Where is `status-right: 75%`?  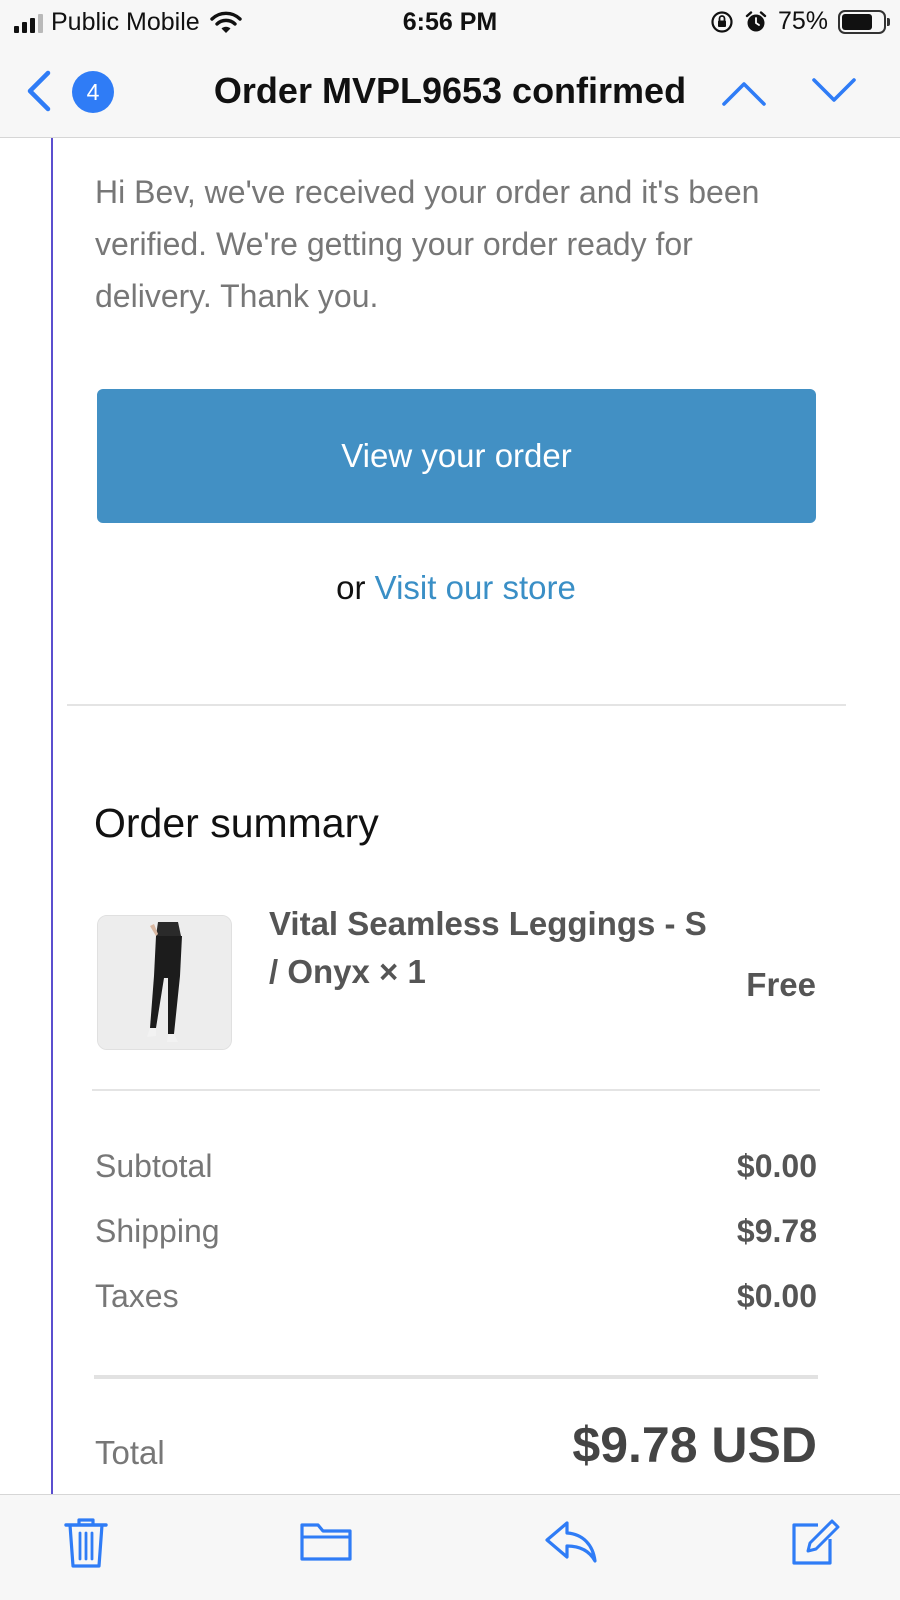 status-right: 75% is located at coordinates (800, 21).